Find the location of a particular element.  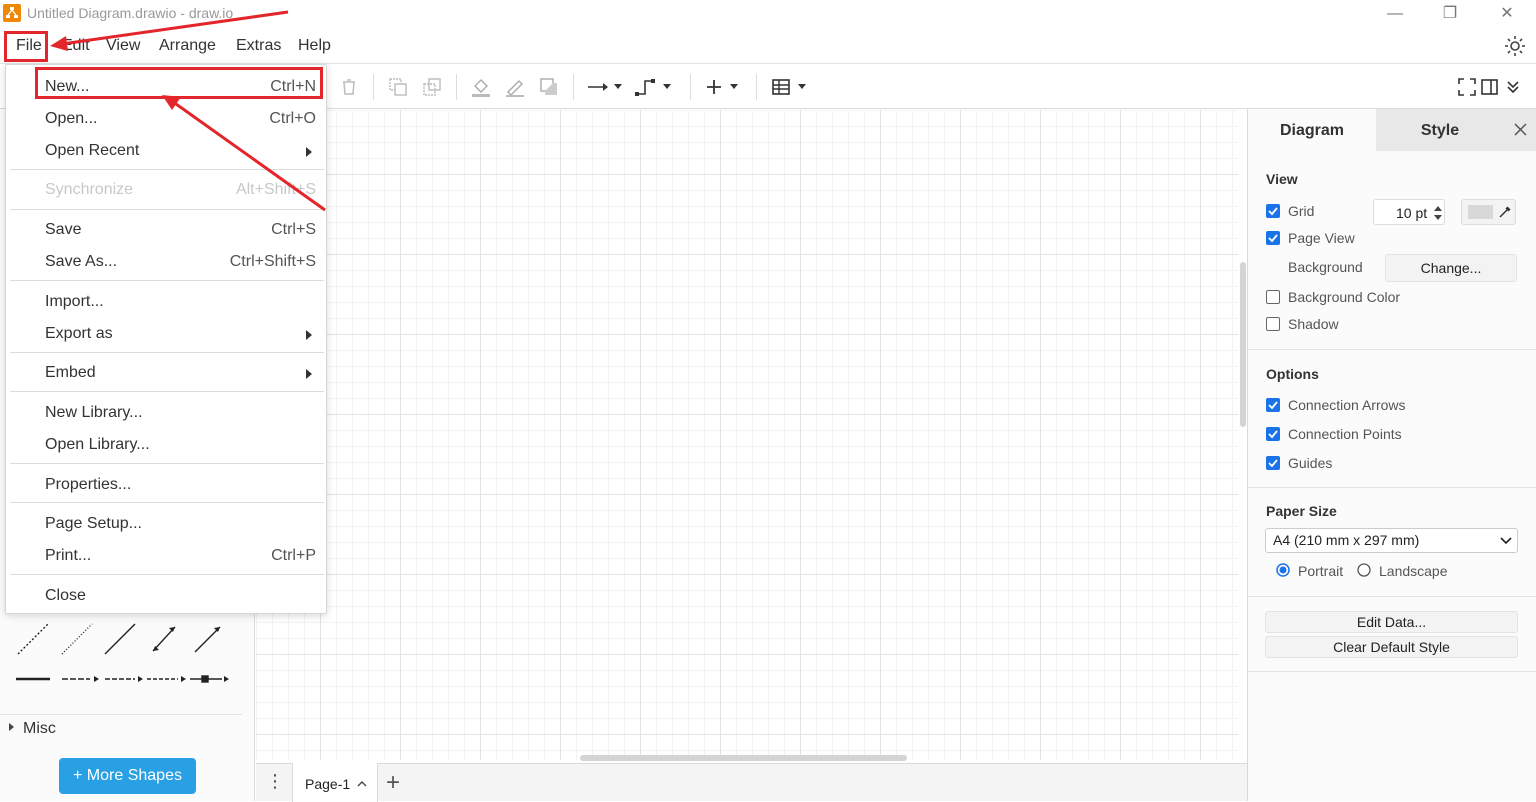

line-color-icon is located at coordinates (515, 87).